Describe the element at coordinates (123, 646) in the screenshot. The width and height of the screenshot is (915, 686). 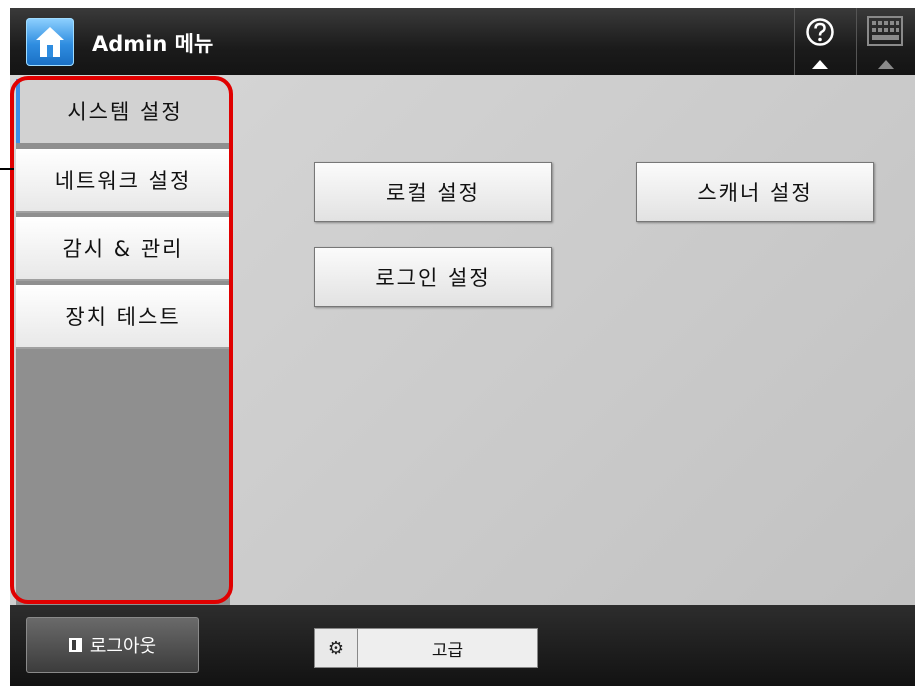
I see `logout-label: 로그아웃` at that location.